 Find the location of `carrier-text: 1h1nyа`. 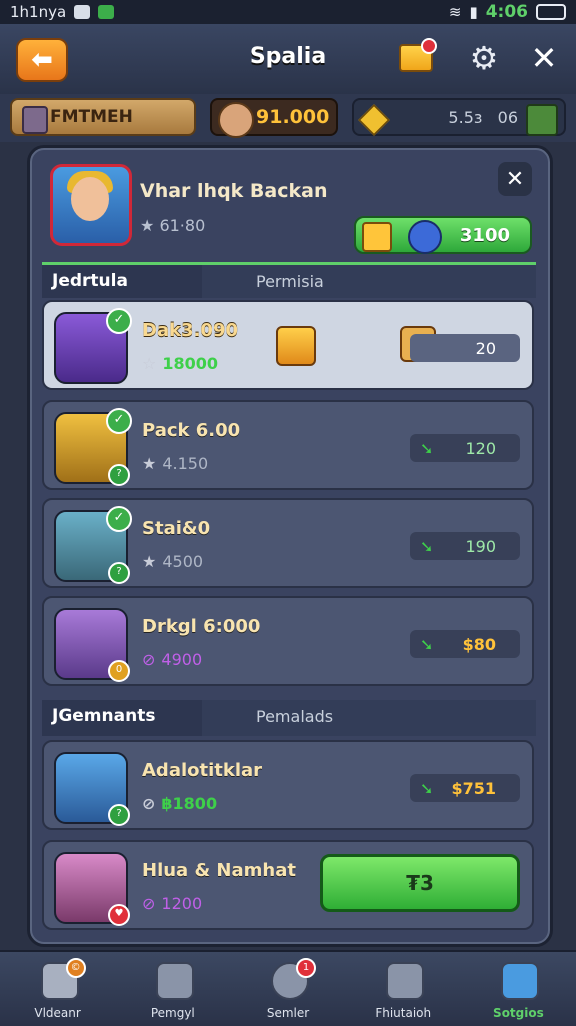

carrier-text: 1h1nyа is located at coordinates (38, 12).